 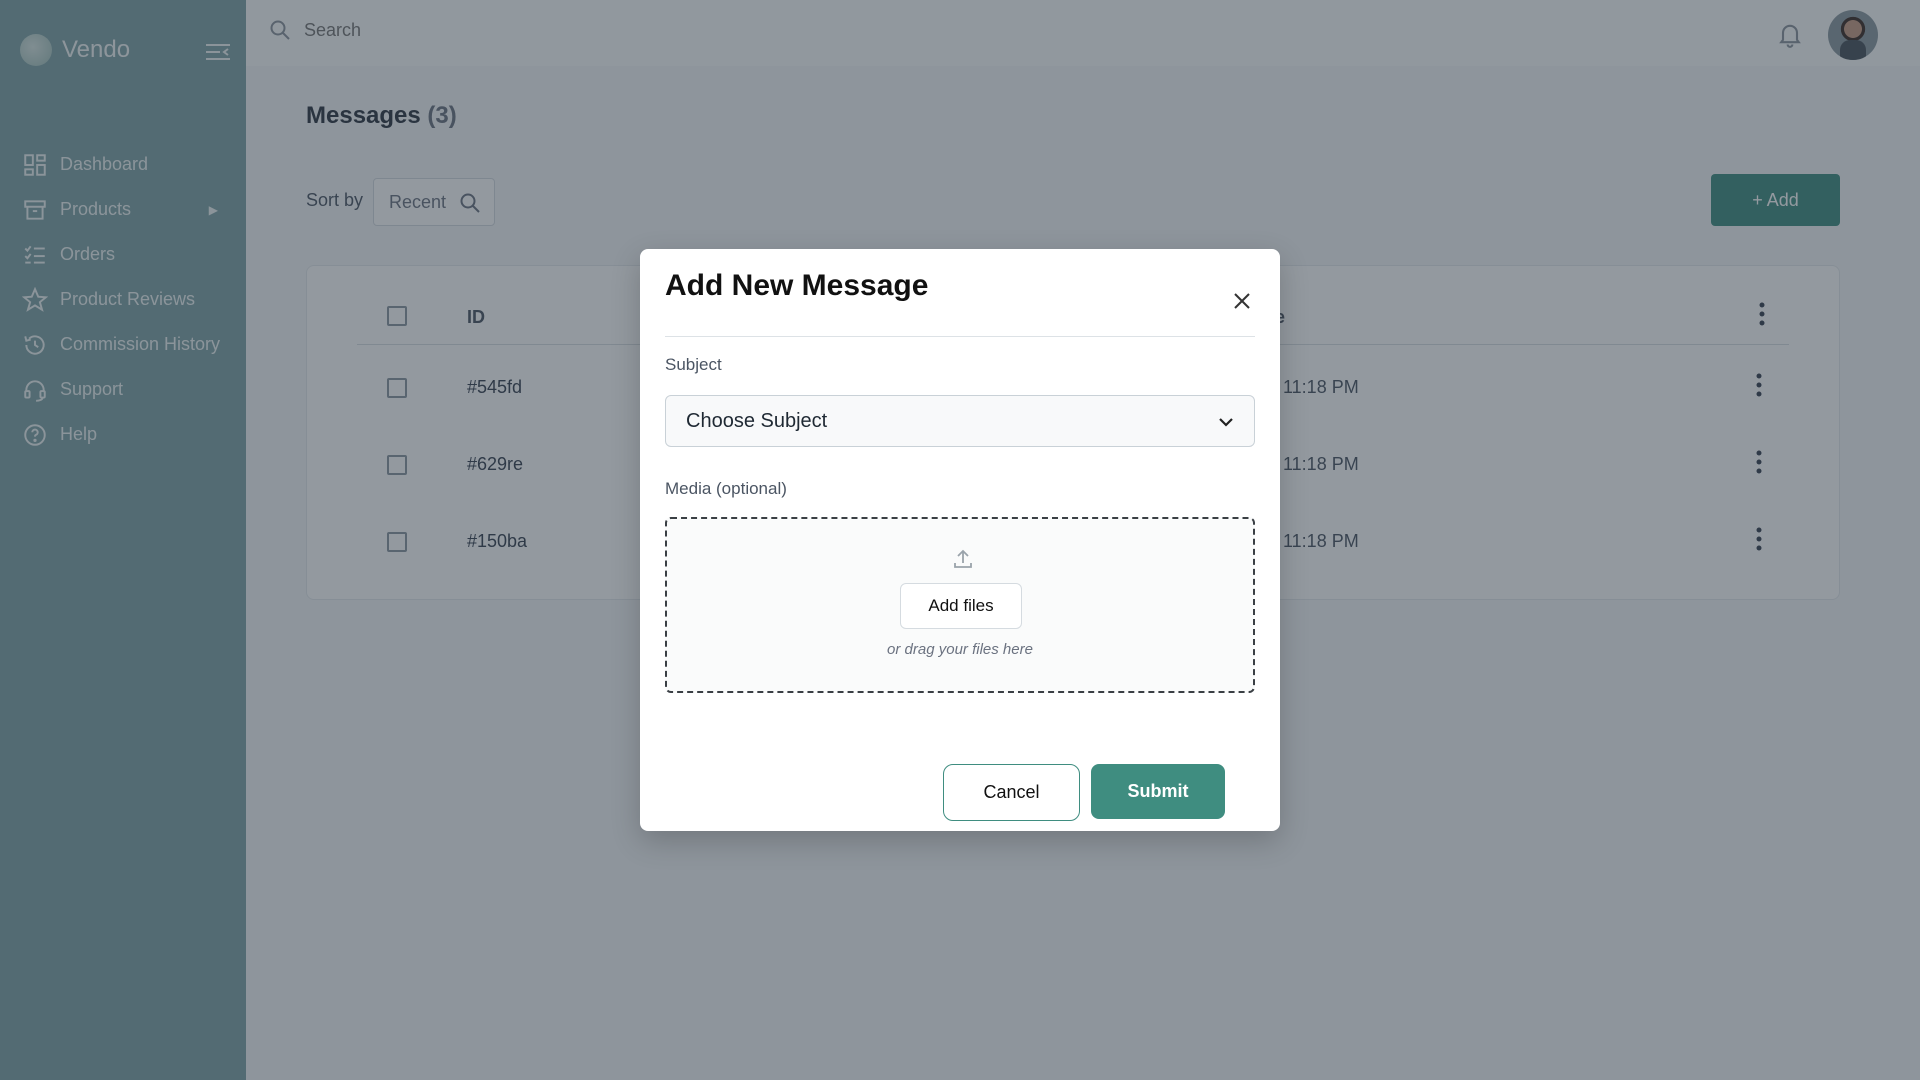 What do you see at coordinates (726, 488) in the screenshot?
I see `media-label: Media (optional)` at bounding box center [726, 488].